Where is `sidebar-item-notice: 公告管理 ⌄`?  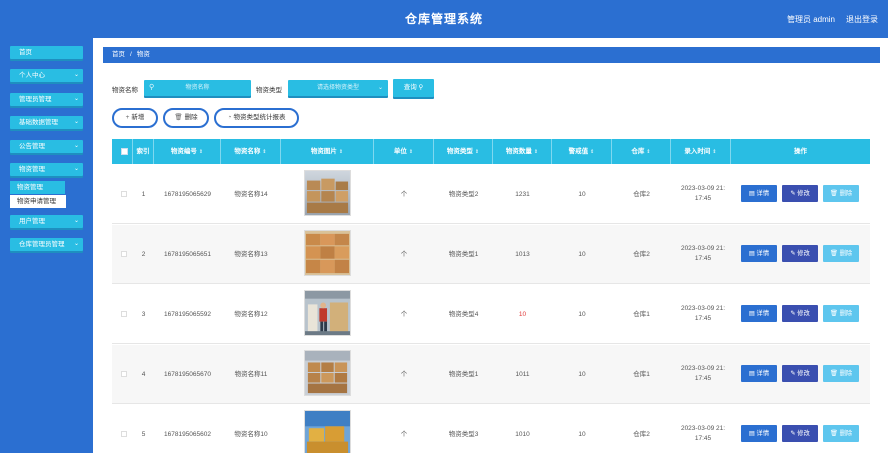
sidebar-item-notice: 公告管理 ⌄ is located at coordinates (46, 146).